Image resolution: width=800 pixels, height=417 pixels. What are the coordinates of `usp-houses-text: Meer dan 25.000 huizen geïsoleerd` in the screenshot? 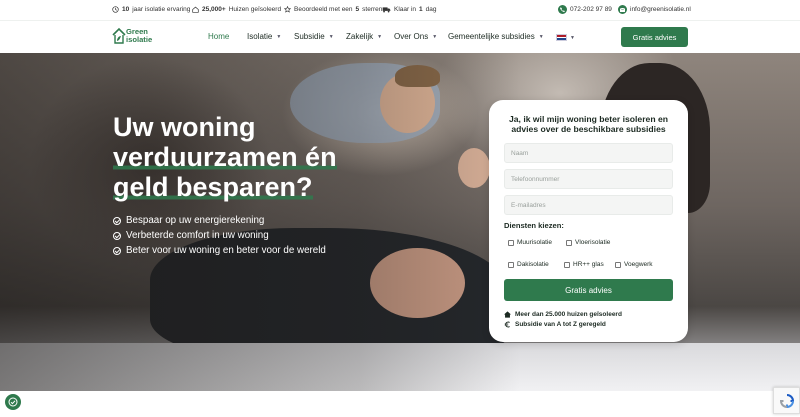 It's located at (568, 314).